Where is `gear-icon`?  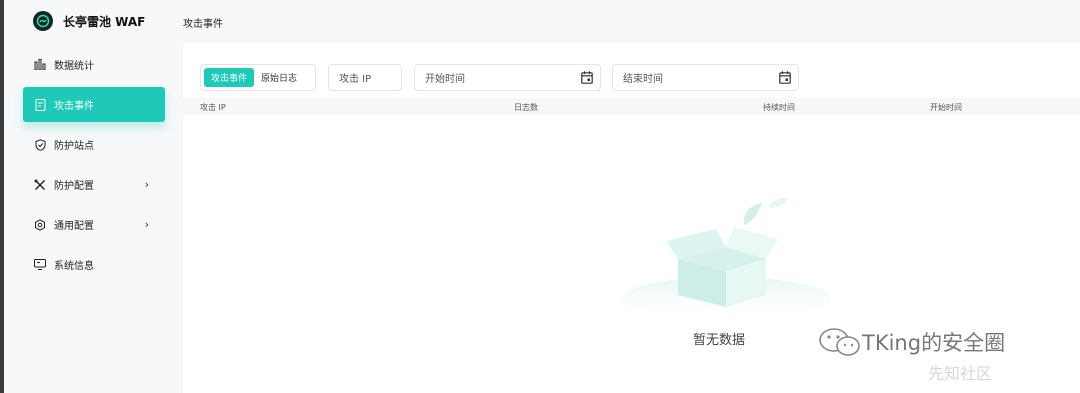
gear-icon is located at coordinates (40, 224).